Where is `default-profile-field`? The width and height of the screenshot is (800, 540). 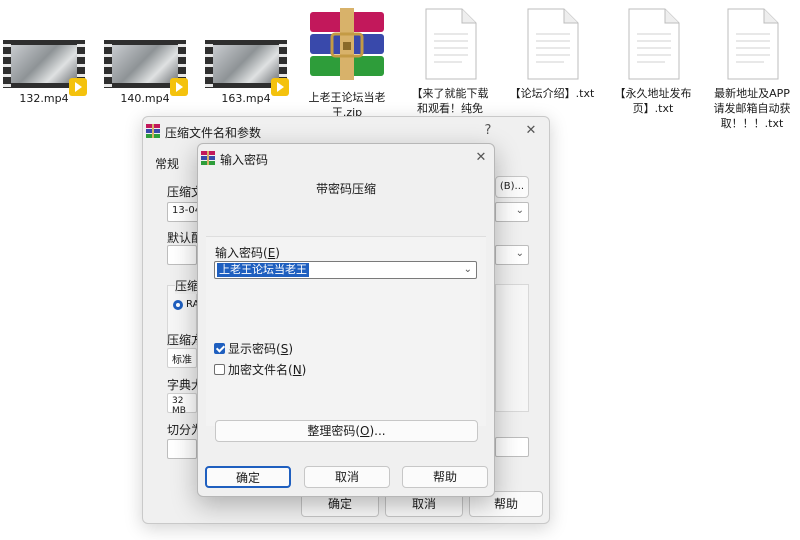 default-profile-field is located at coordinates (182, 255).